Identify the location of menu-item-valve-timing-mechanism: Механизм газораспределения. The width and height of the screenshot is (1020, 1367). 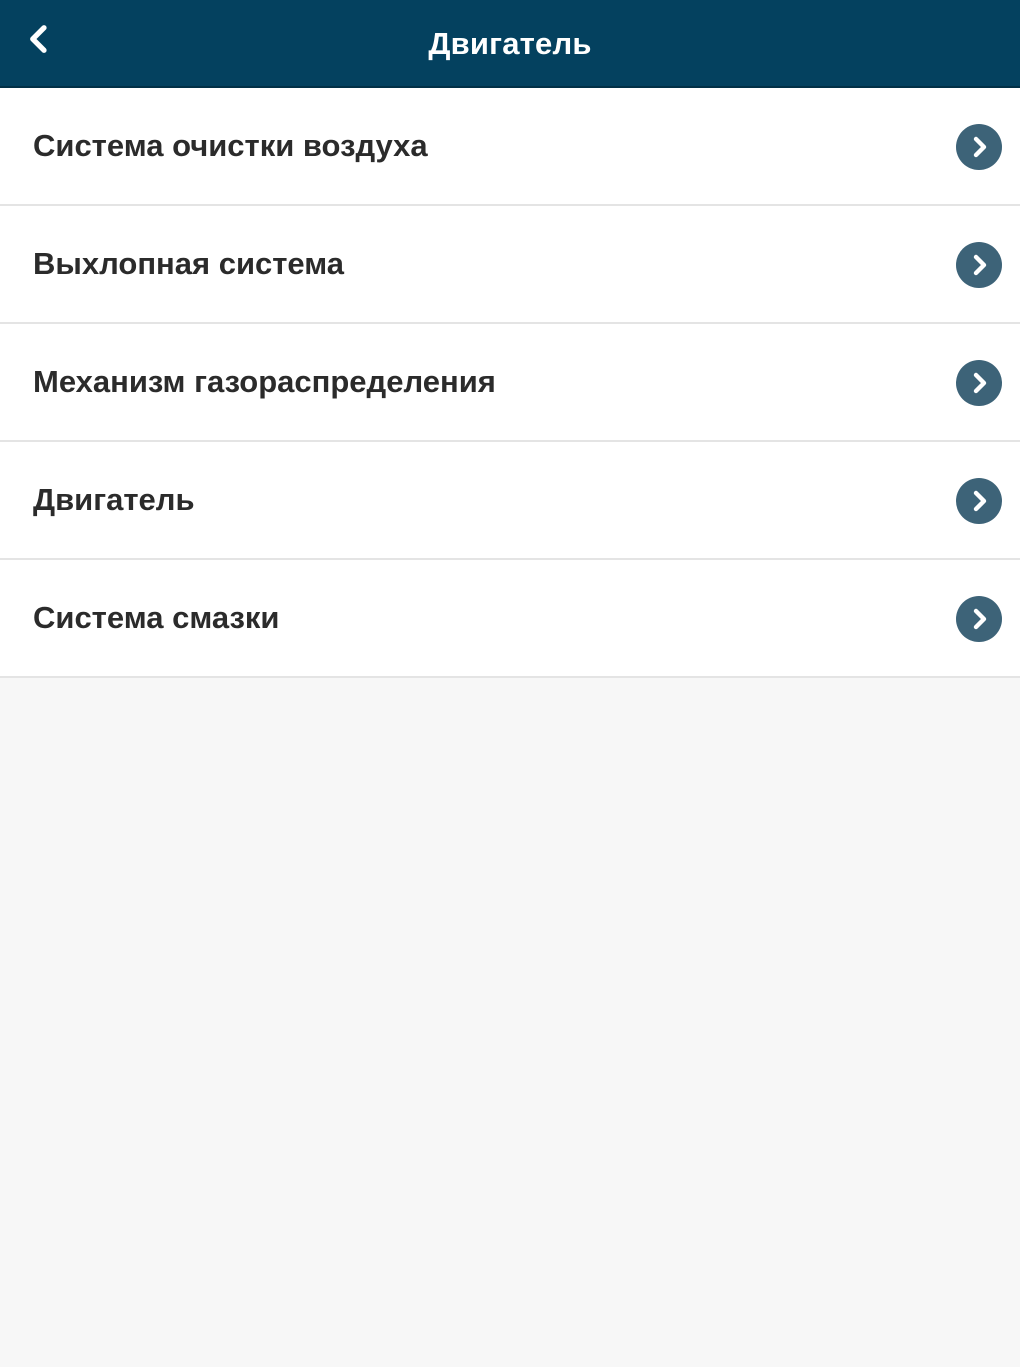
(510, 383).